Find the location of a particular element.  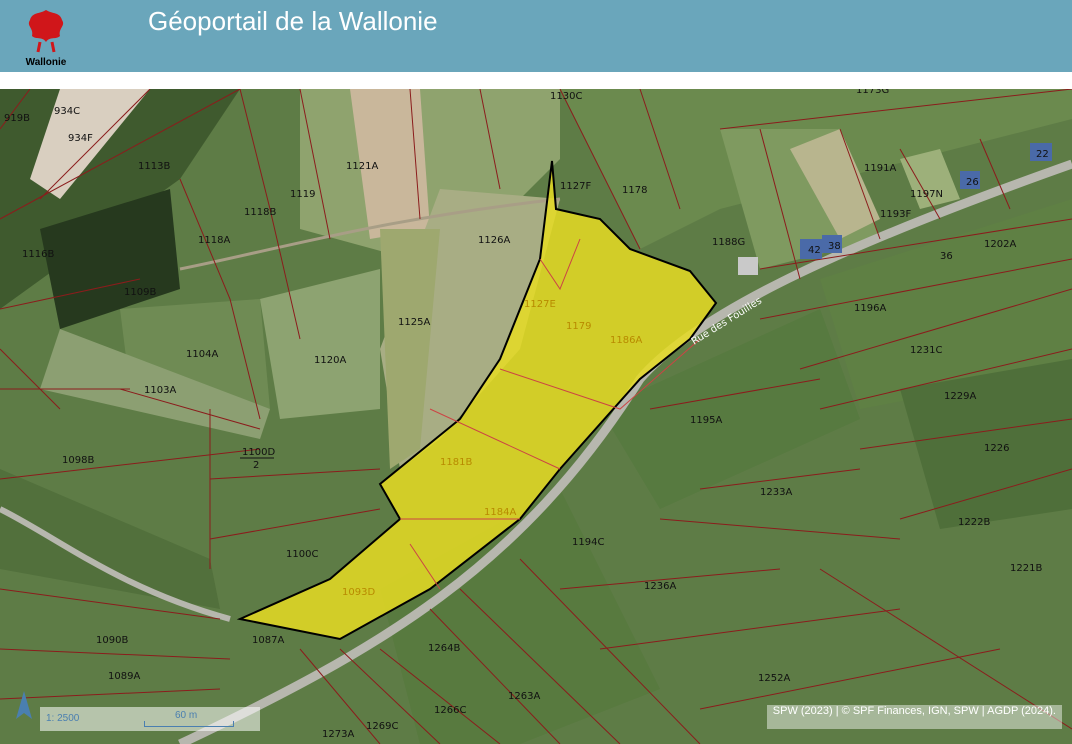

parcel-label: 1222B is located at coordinates (974, 522).